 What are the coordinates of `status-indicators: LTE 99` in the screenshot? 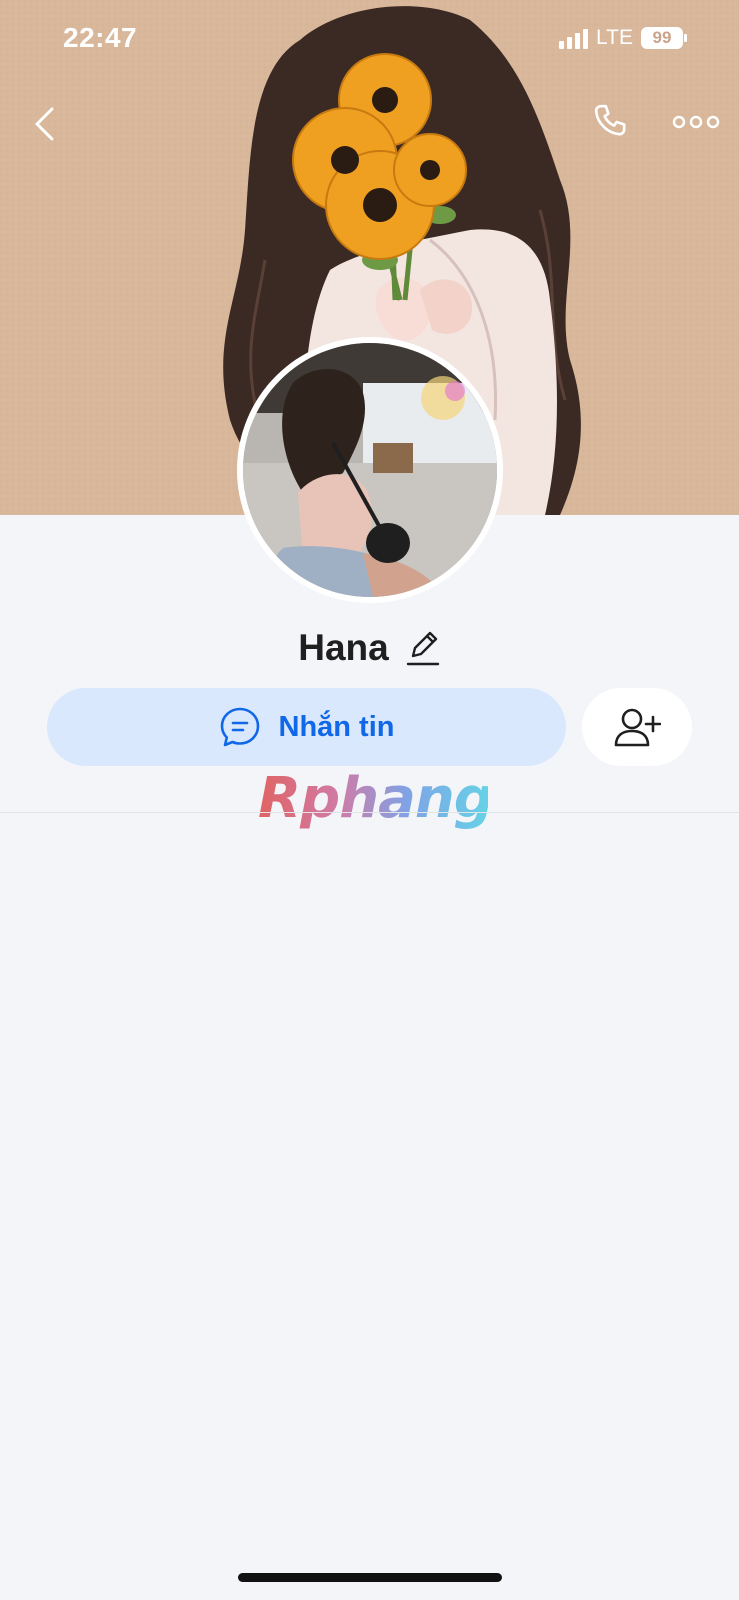 It's located at (623, 38).